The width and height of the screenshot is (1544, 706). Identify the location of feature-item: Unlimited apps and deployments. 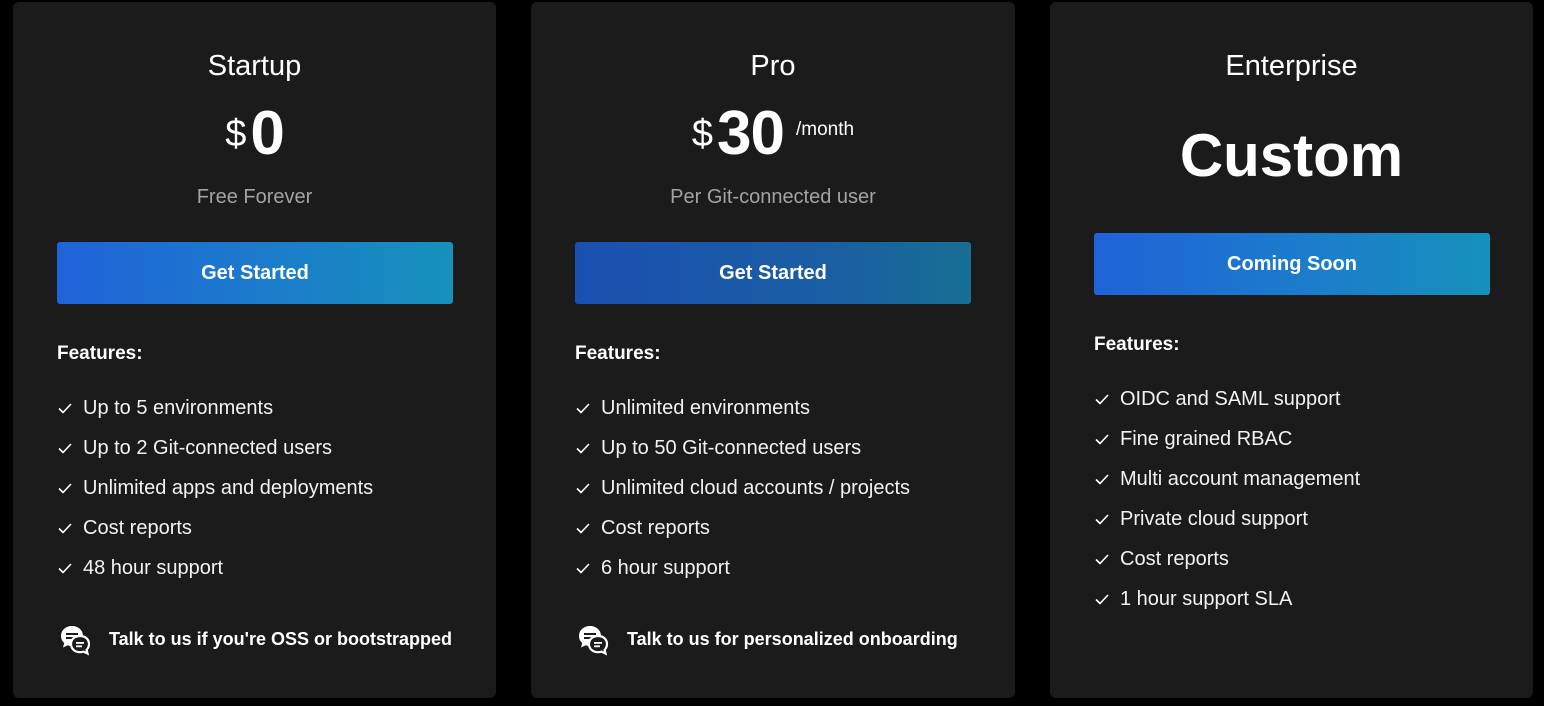
(215, 488).